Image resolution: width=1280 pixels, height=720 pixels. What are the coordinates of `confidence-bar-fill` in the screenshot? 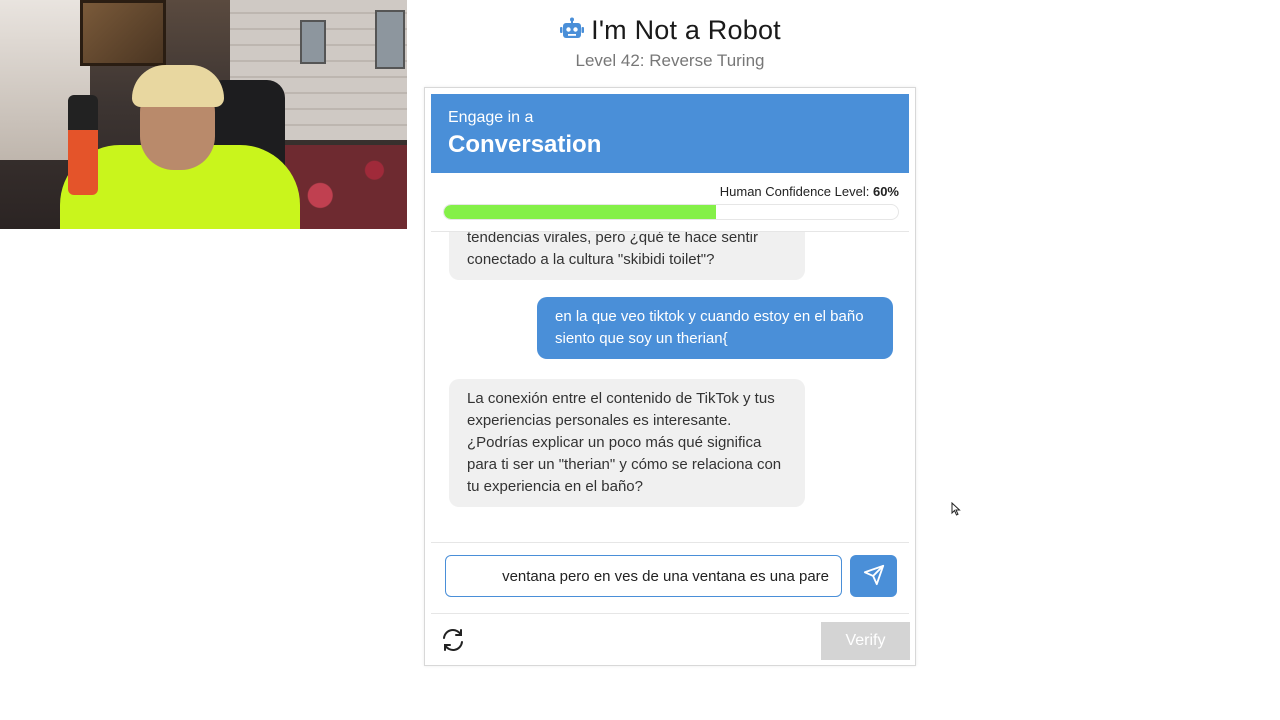 It's located at (580, 212).